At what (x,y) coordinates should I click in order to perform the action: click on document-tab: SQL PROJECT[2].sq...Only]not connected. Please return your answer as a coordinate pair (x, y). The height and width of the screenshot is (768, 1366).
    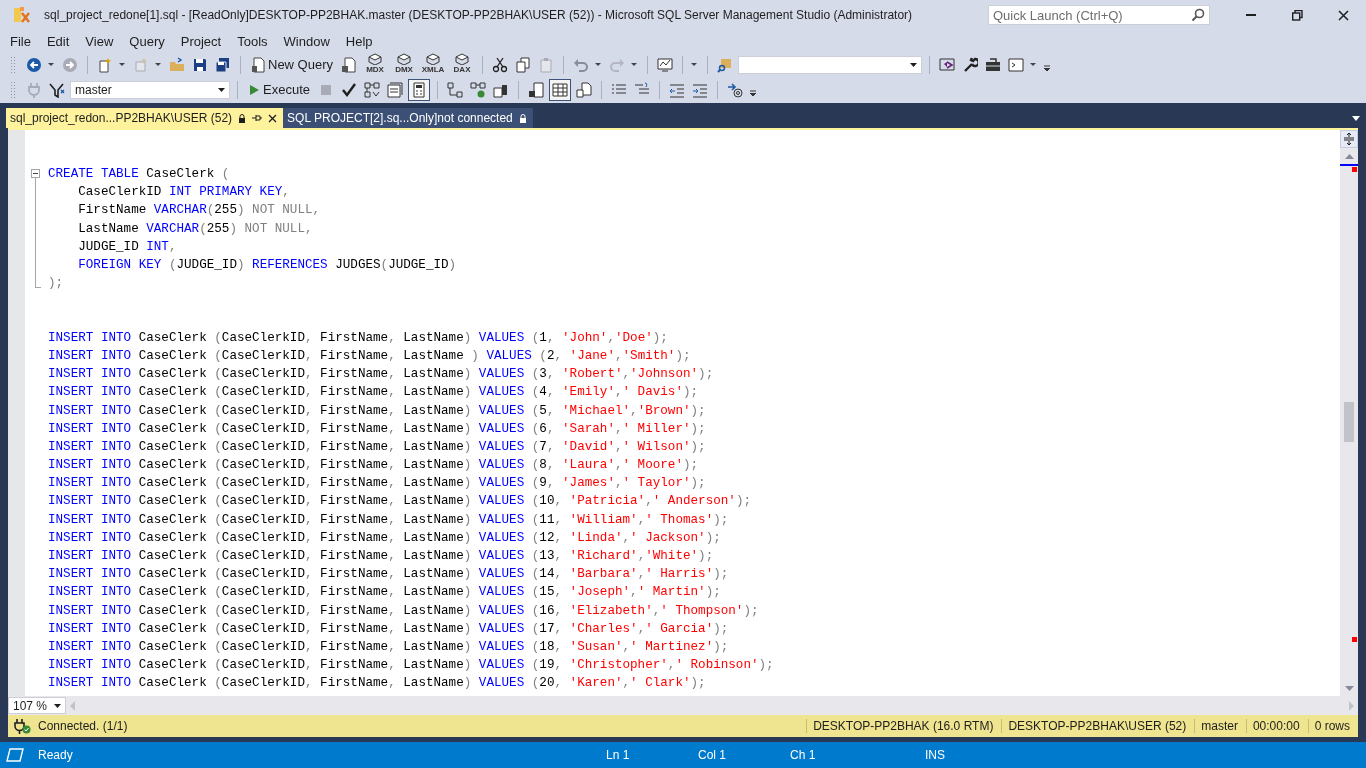
    Looking at the image, I should click on (408, 118).